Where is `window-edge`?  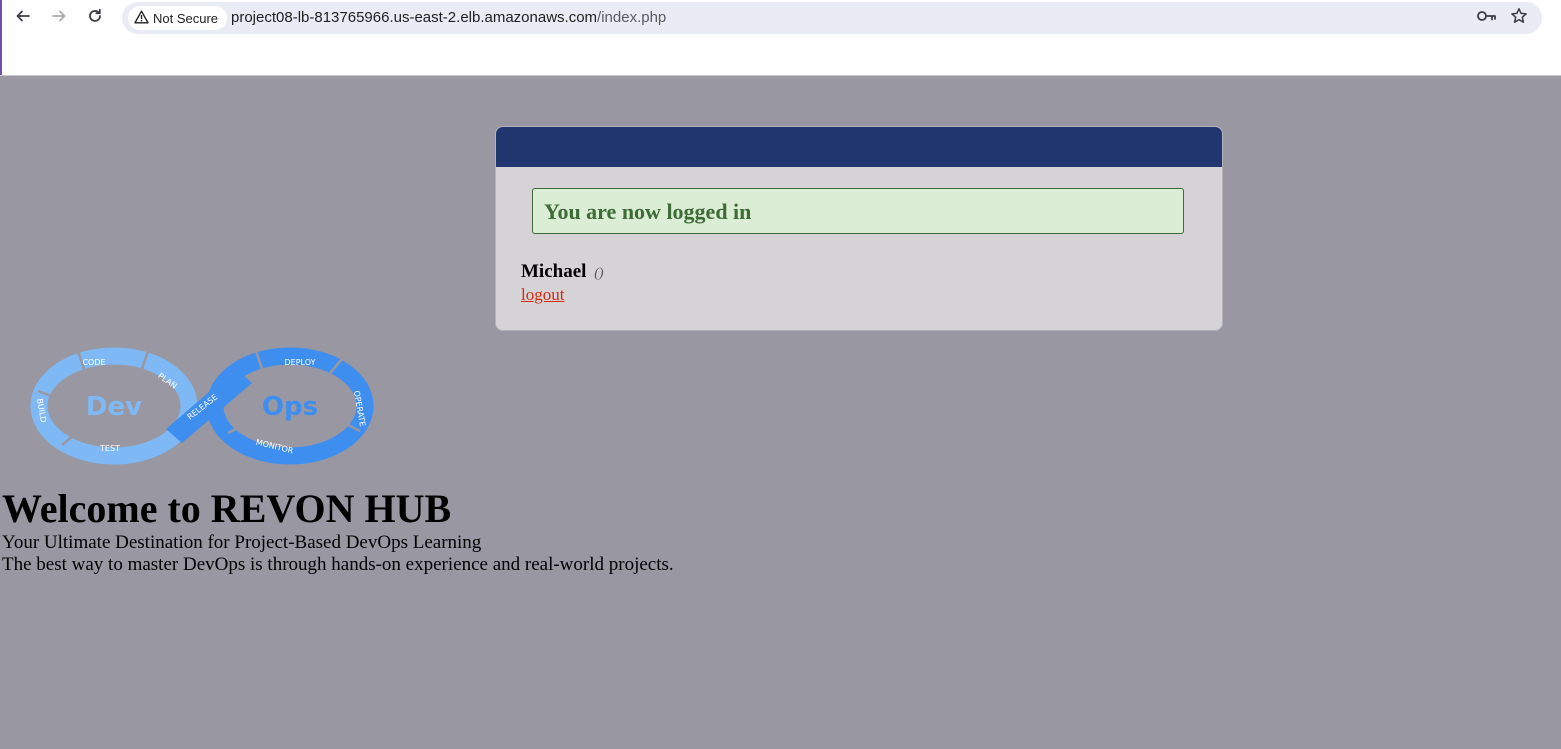 window-edge is located at coordinates (1, 37).